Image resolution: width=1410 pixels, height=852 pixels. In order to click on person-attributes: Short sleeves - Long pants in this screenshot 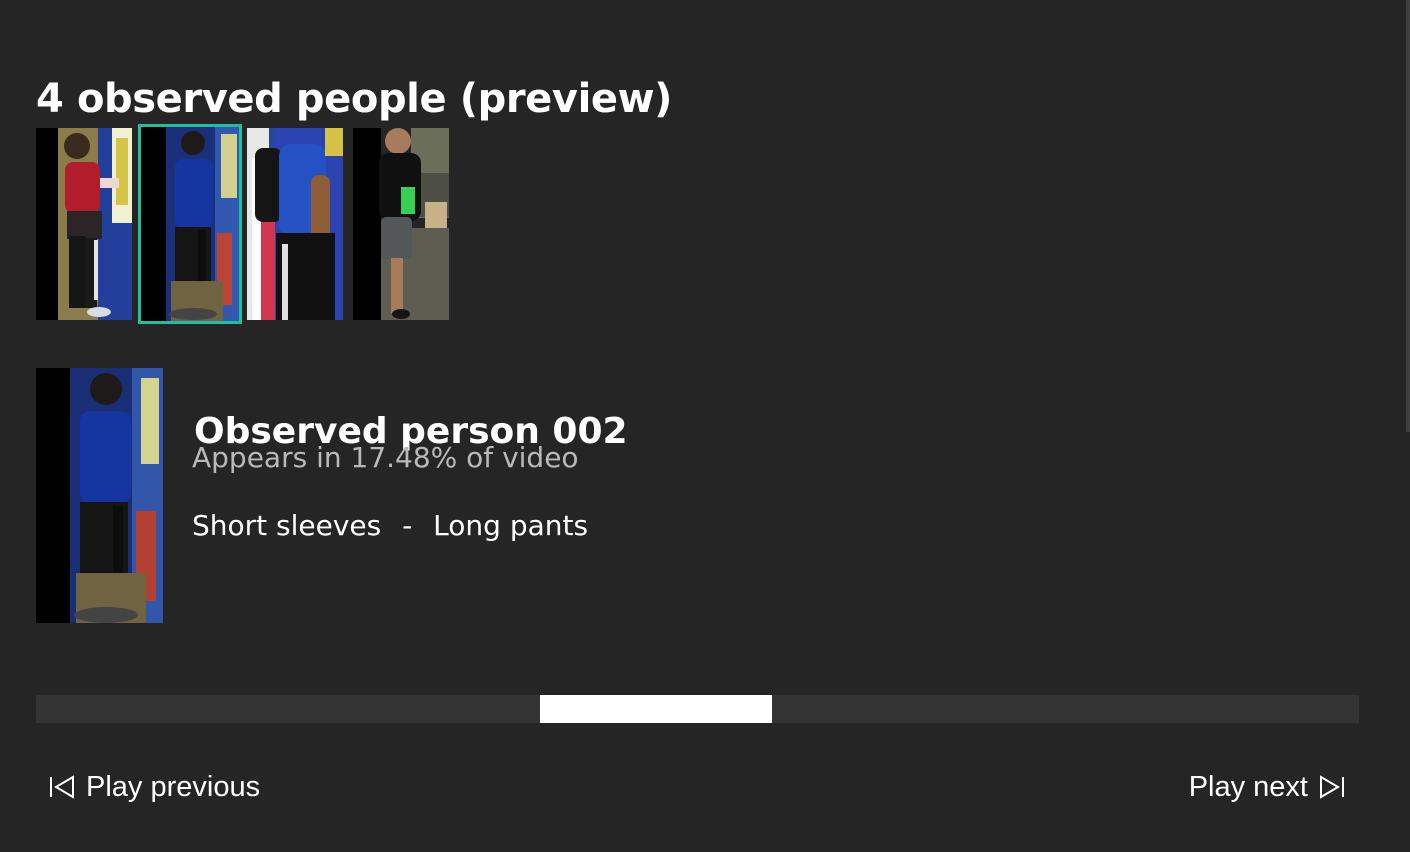, I will do `click(390, 526)`.